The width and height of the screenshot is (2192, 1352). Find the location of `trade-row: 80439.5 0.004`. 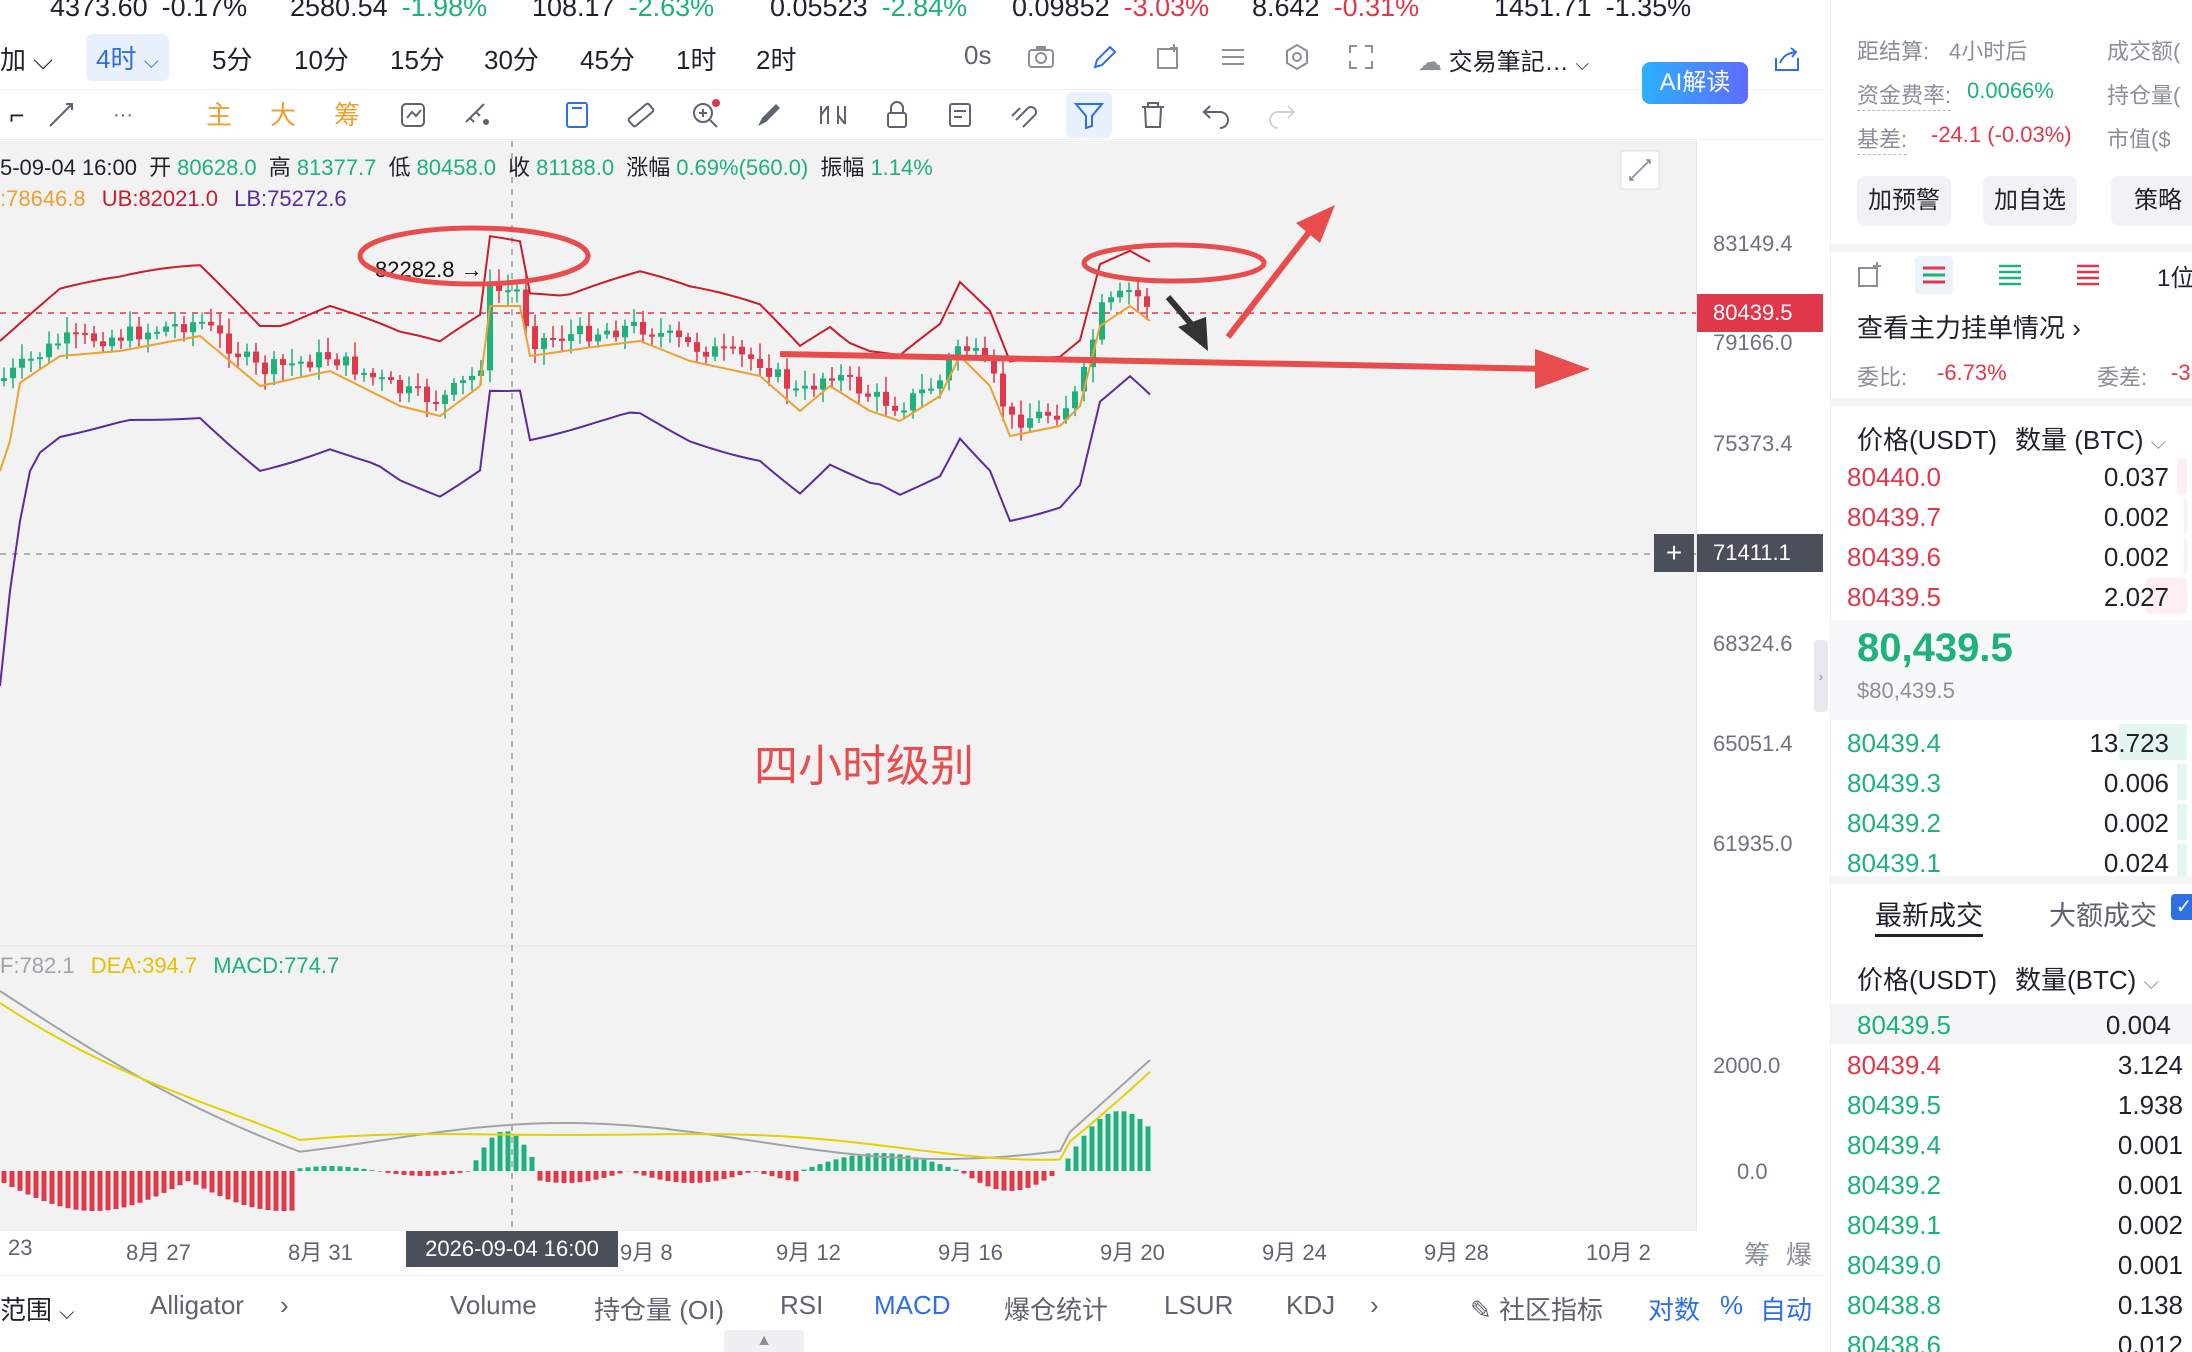

trade-row: 80439.5 0.004 is located at coordinates (2011, 1024).